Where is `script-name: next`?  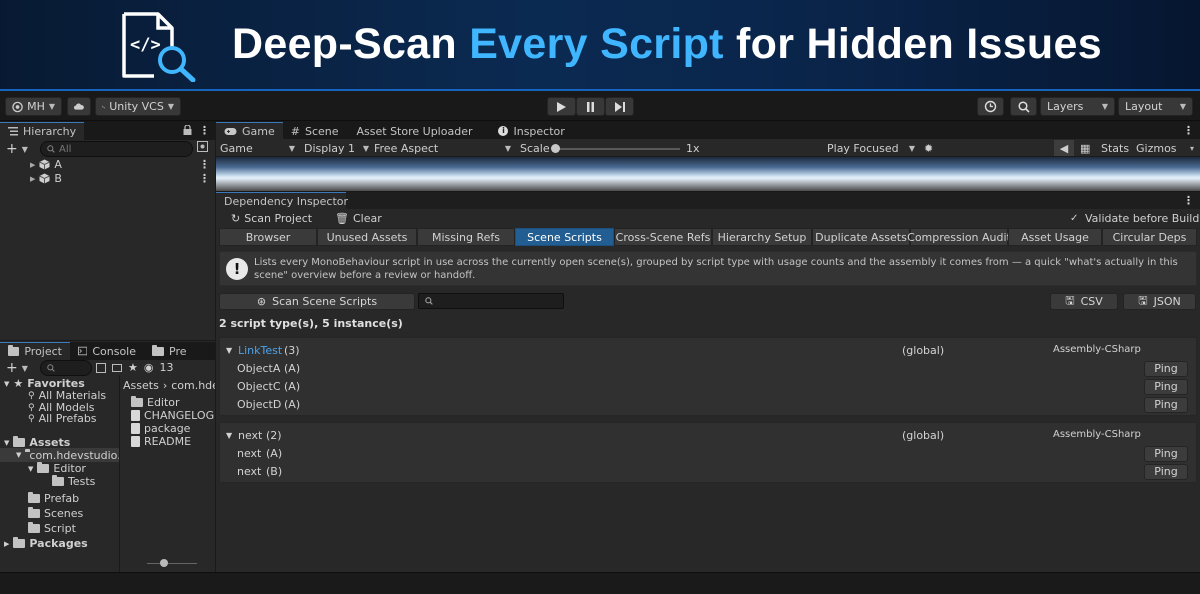
script-name: next is located at coordinates (250, 435).